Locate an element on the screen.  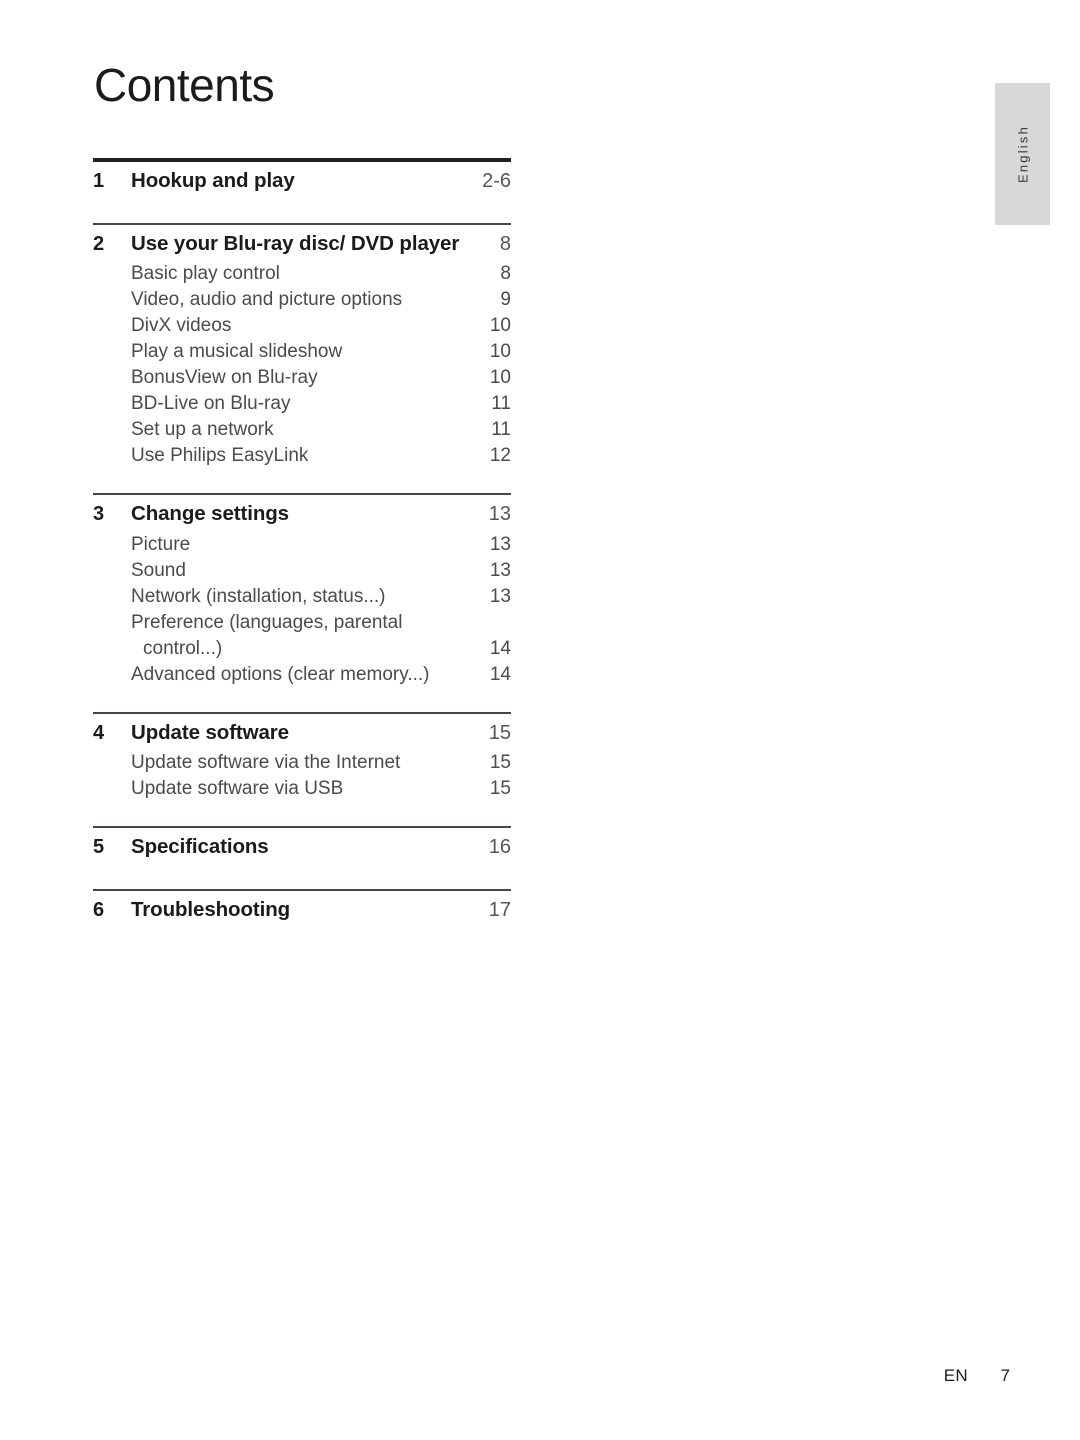
toc-entry-row: DivX videos 10 is located at coordinates (302, 325).